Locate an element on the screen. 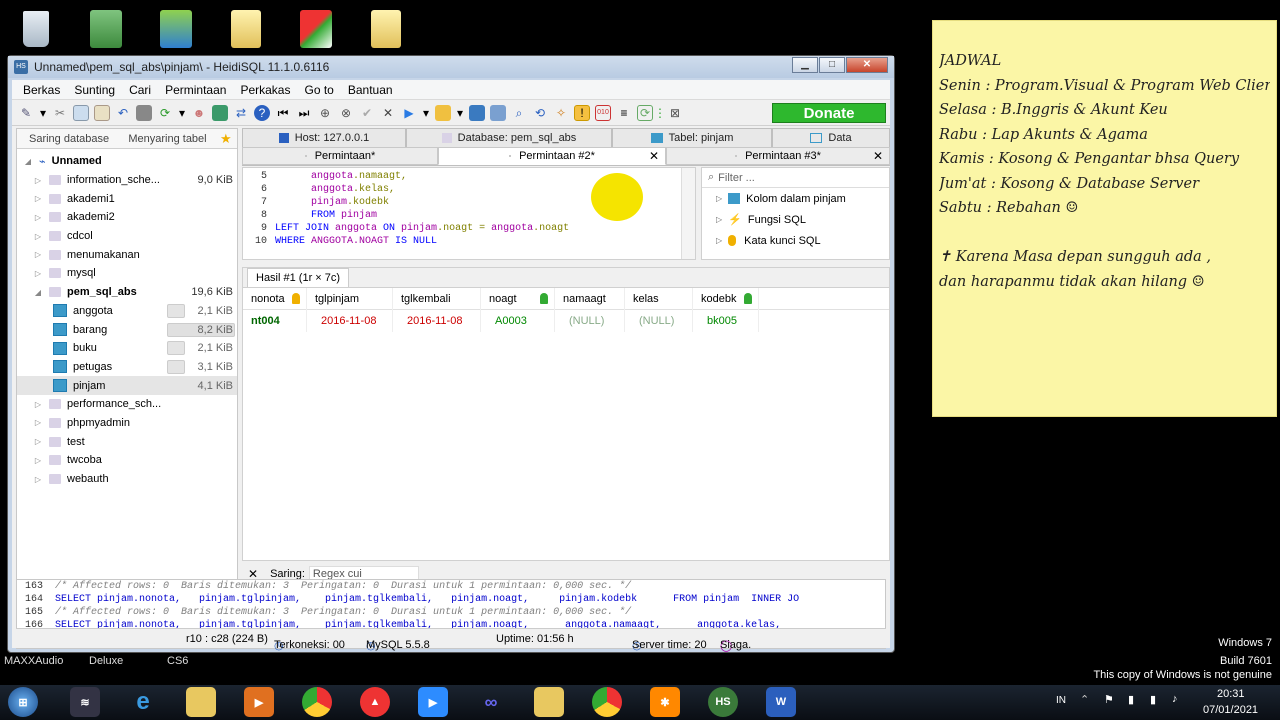  tray-expand-icon: ⌃ is located at coordinates (1084, 699).